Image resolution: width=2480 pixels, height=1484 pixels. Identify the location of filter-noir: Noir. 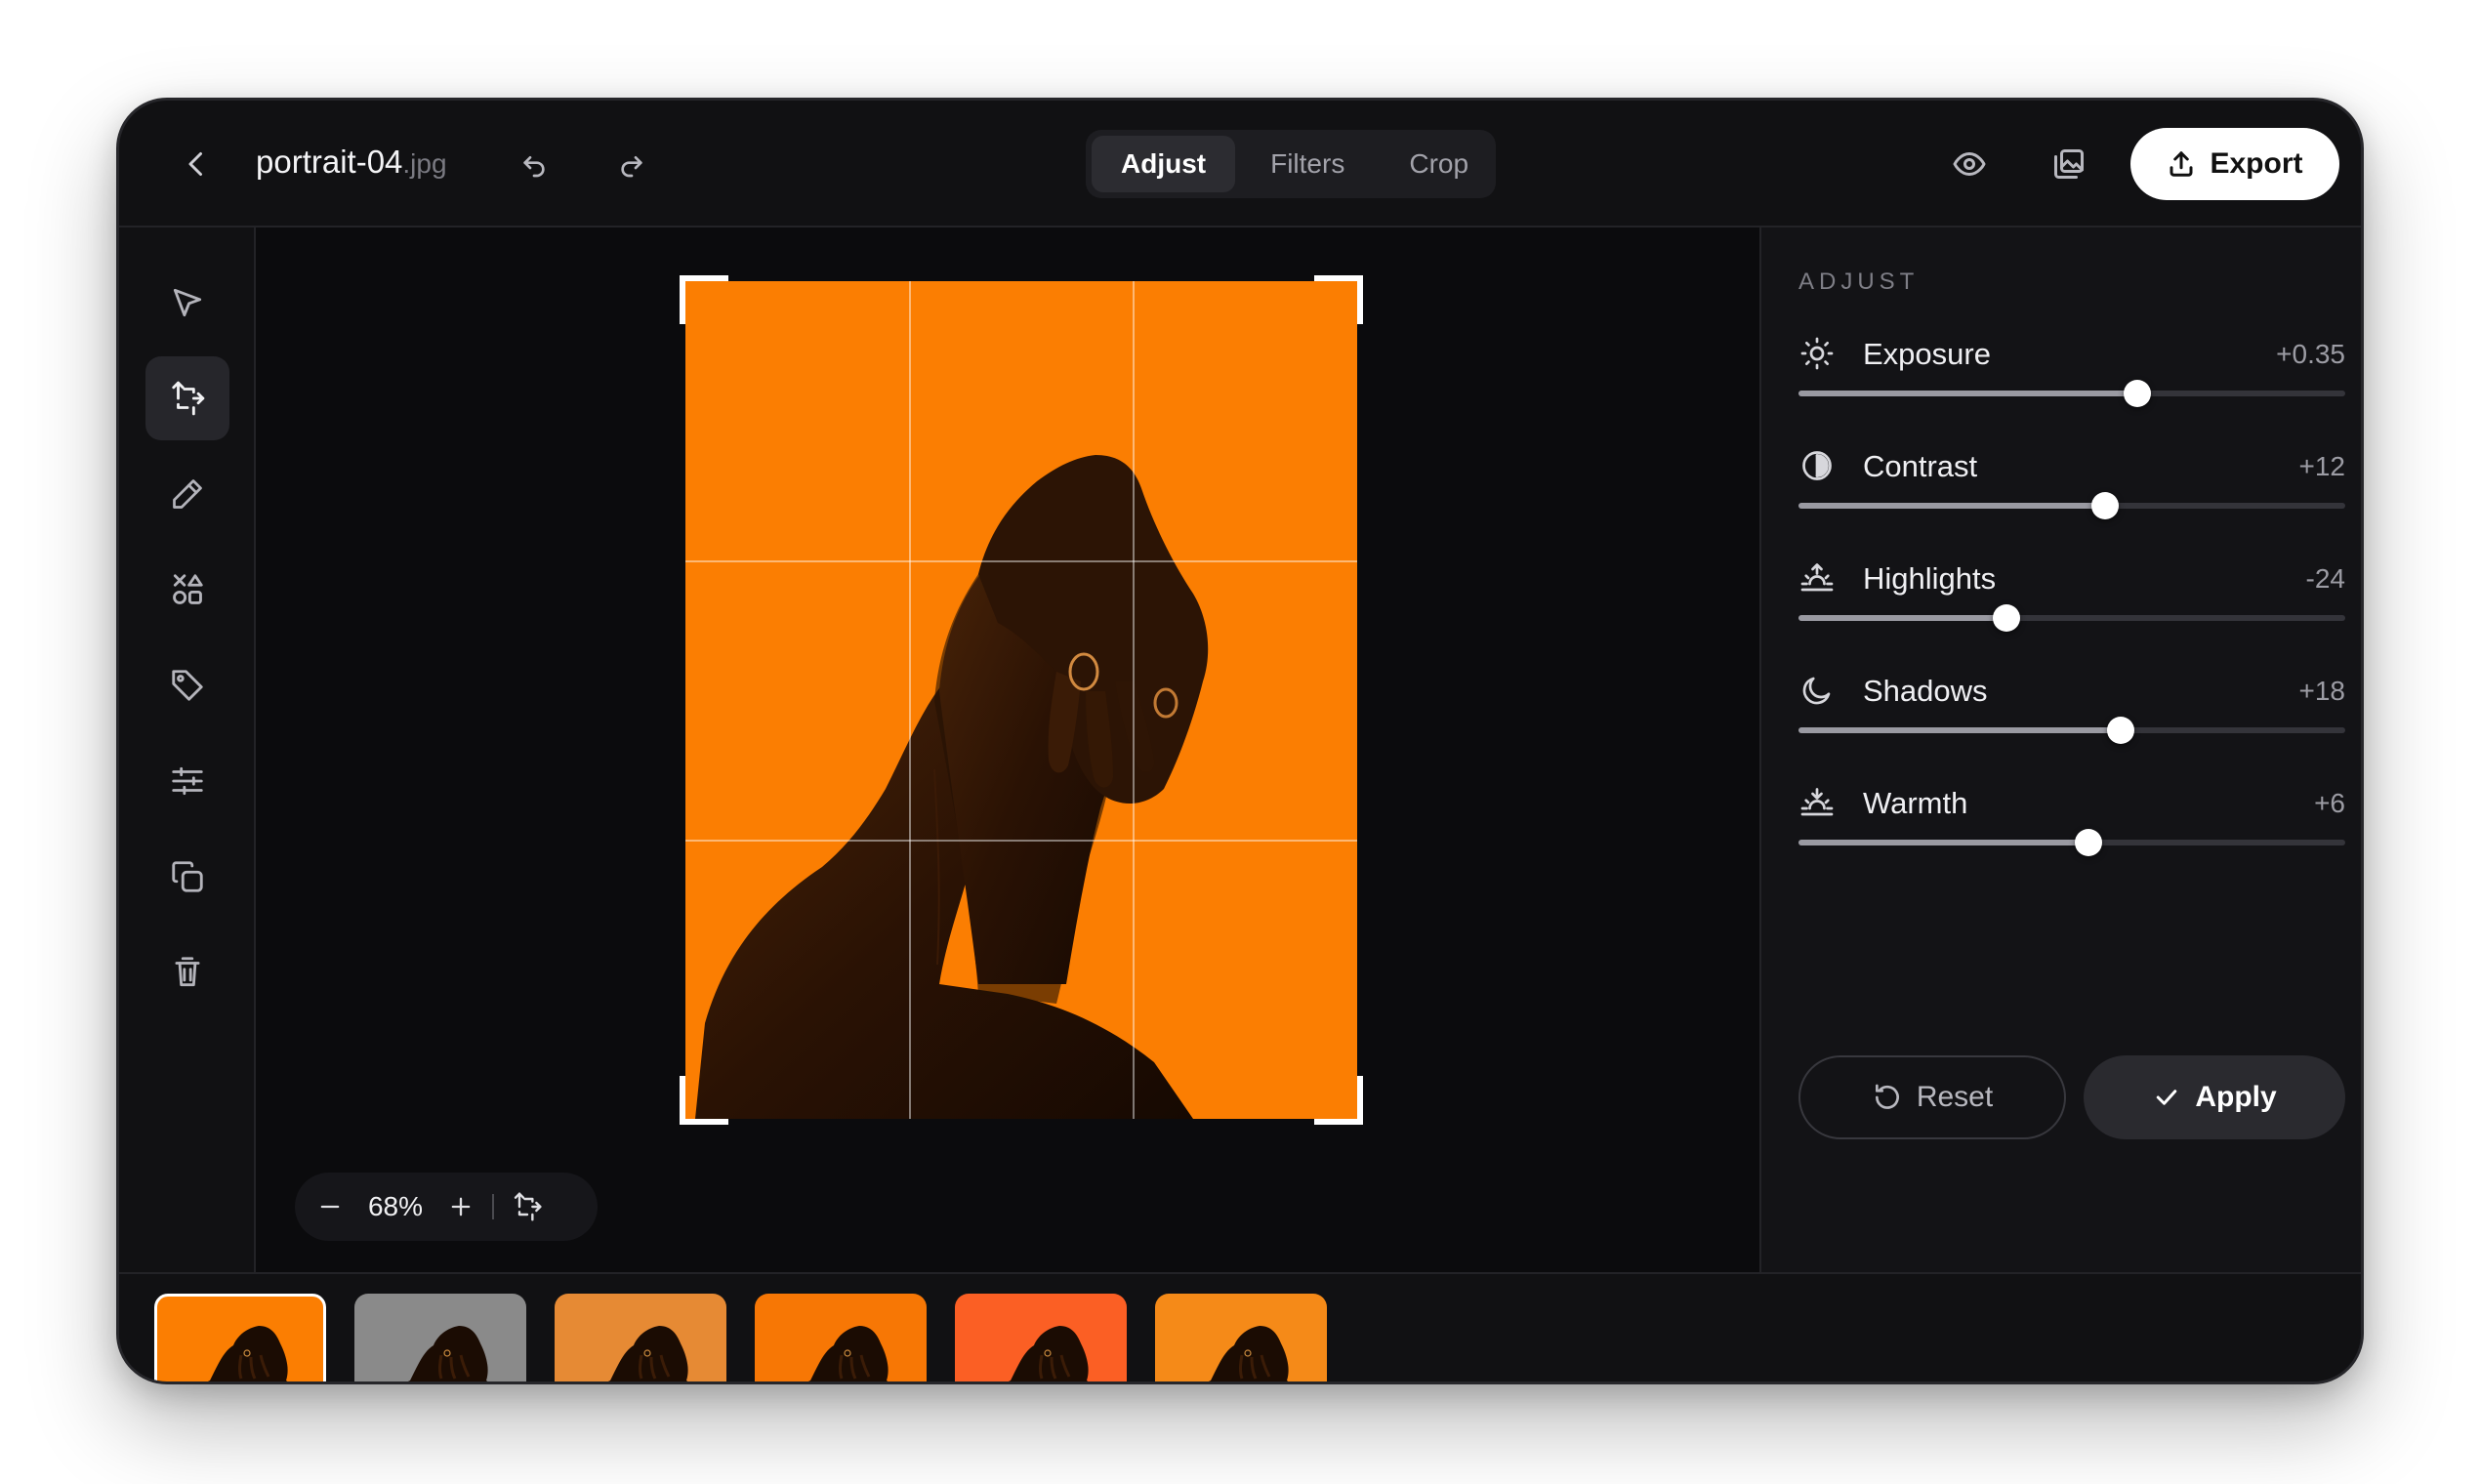
(442, 1327).